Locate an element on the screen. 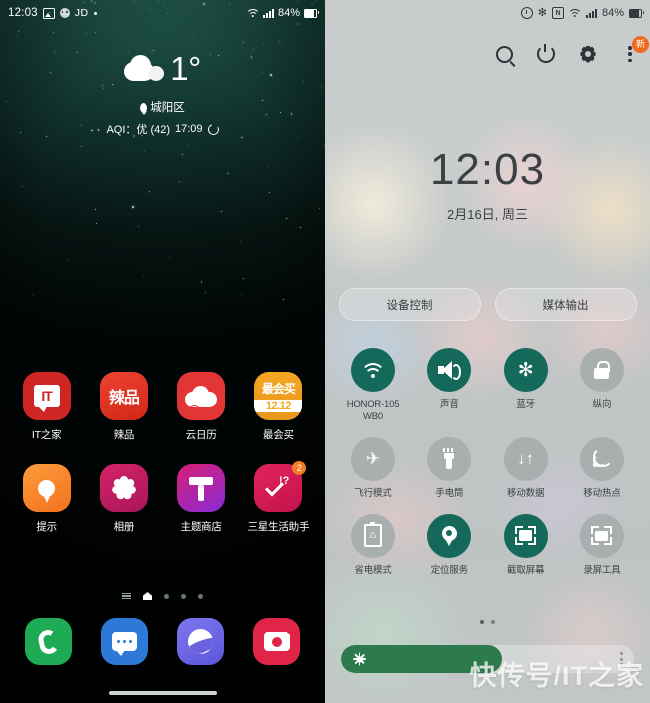 The image size is (650, 703). lapin-icon: 辣品 is located at coordinates (123, 396).